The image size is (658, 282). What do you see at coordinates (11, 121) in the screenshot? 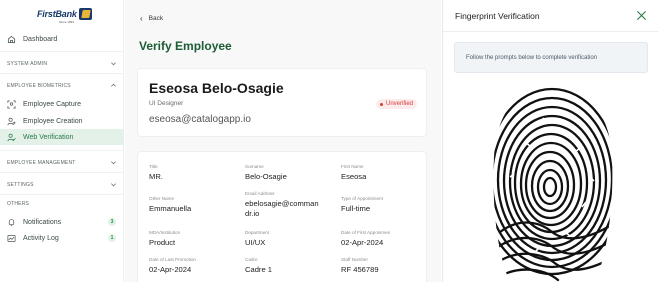
I see `user-add-icon` at bounding box center [11, 121].